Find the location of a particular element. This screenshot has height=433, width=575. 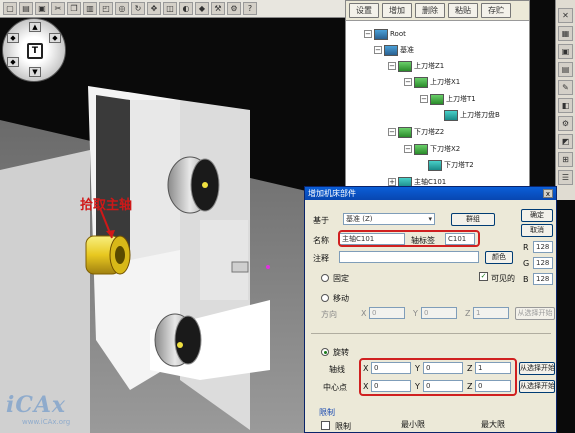

file-icon: ▢ is located at coordinates (10, 8).